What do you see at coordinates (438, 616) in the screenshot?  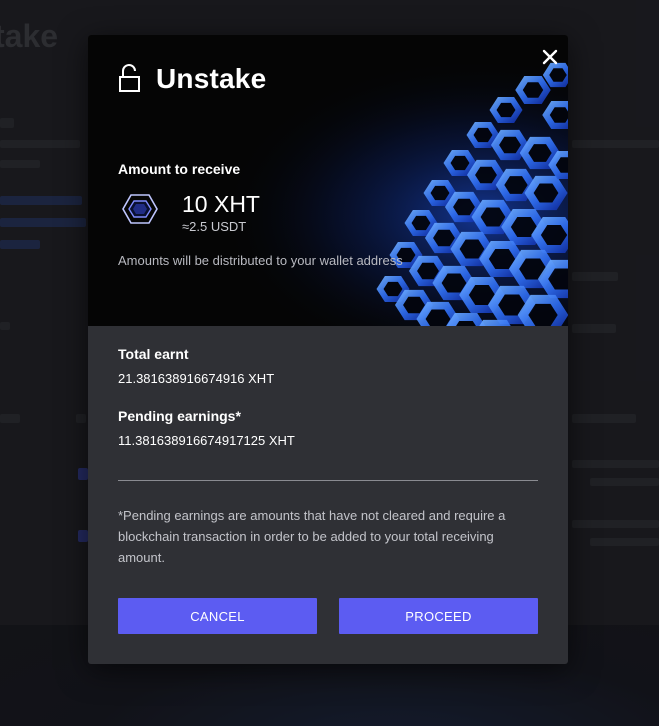 I see `proceed-button: PROCEED` at bounding box center [438, 616].